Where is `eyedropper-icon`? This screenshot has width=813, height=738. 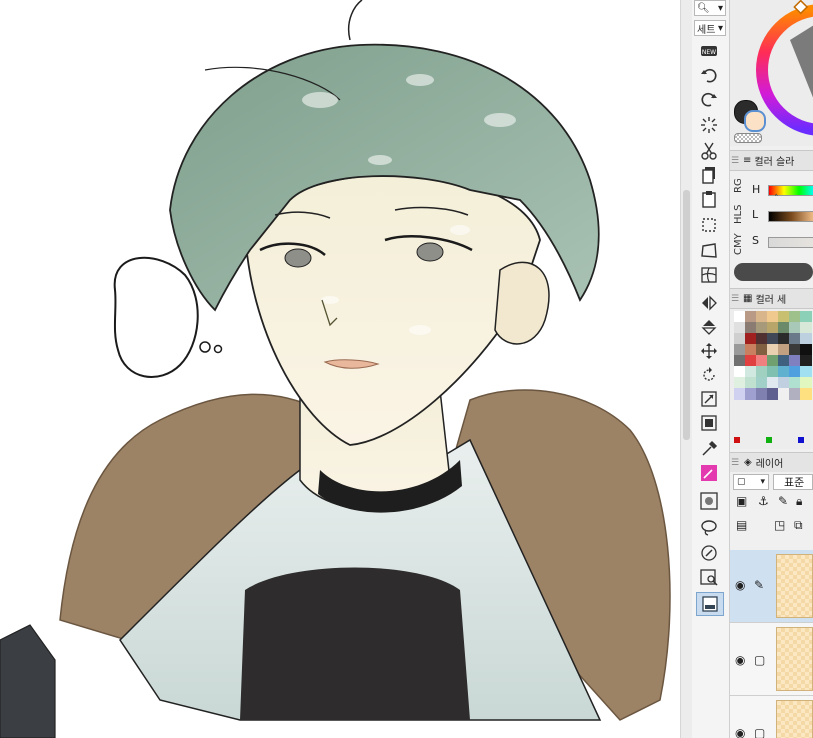
eyedropper-icon is located at coordinates (710, 448).